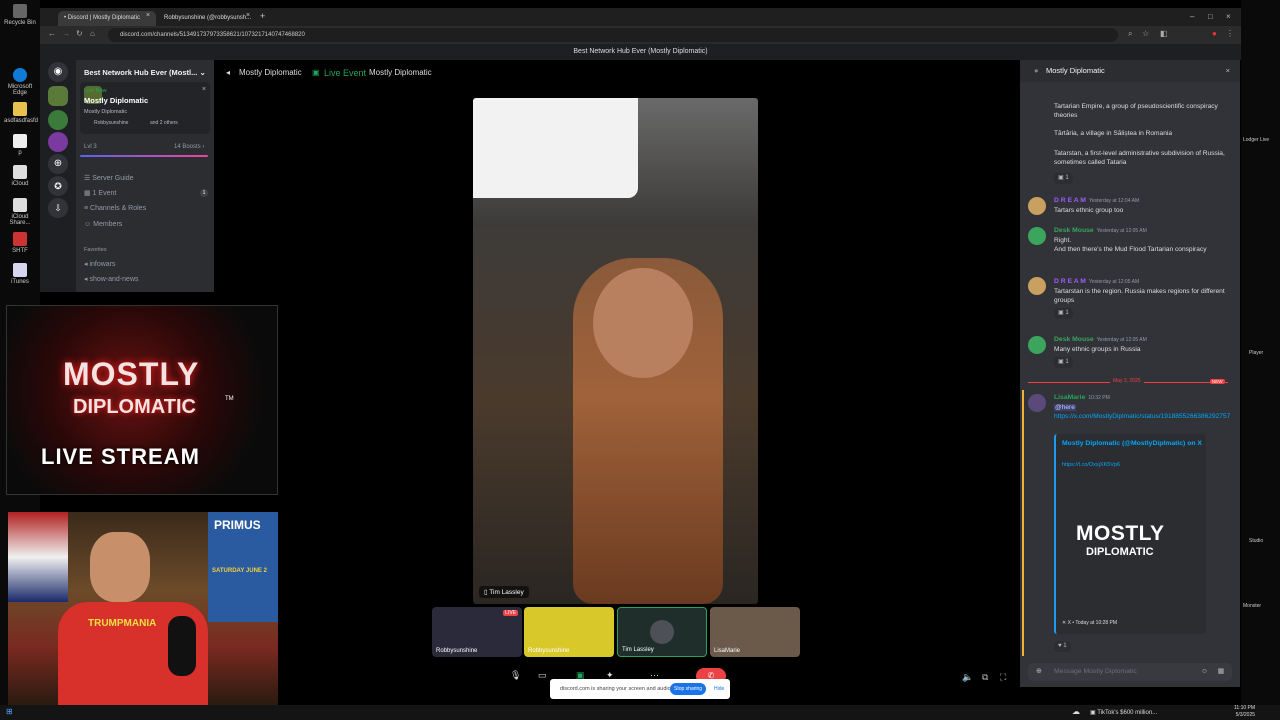 The height and width of the screenshot is (720, 1280). Describe the element at coordinates (20, 145) in the screenshot. I see `file-icon: p` at that location.